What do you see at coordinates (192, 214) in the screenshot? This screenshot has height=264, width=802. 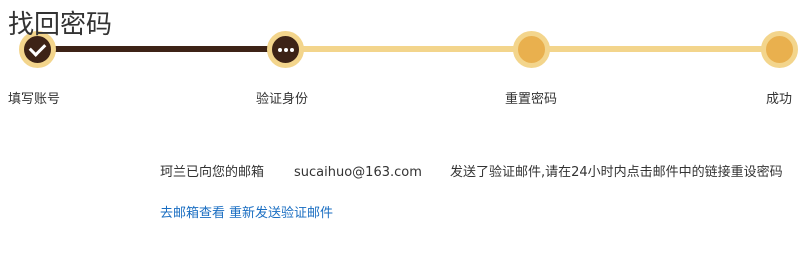 I see `check-mailbox-link: 去邮箱查看` at bounding box center [192, 214].